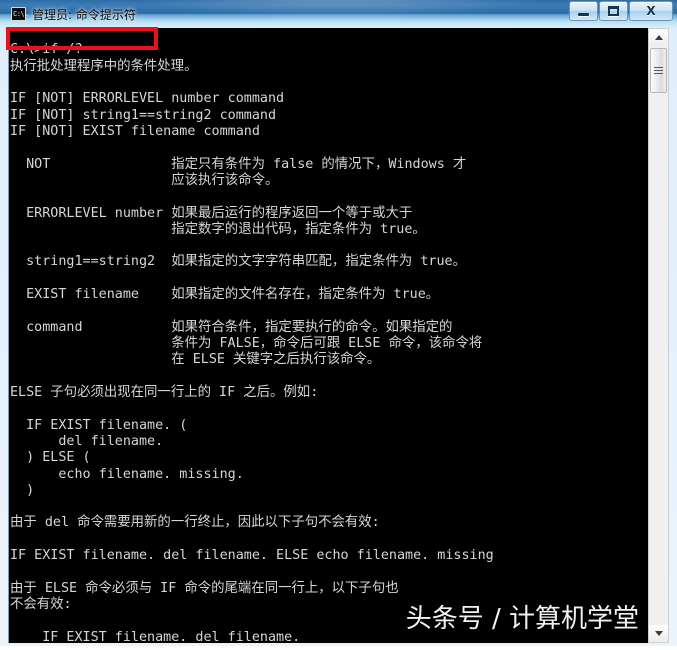 The image size is (677, 650). What do you see at coordinates (18, 14) in the screenshot?
I see `console-icon` at bounding box center [18, 14].